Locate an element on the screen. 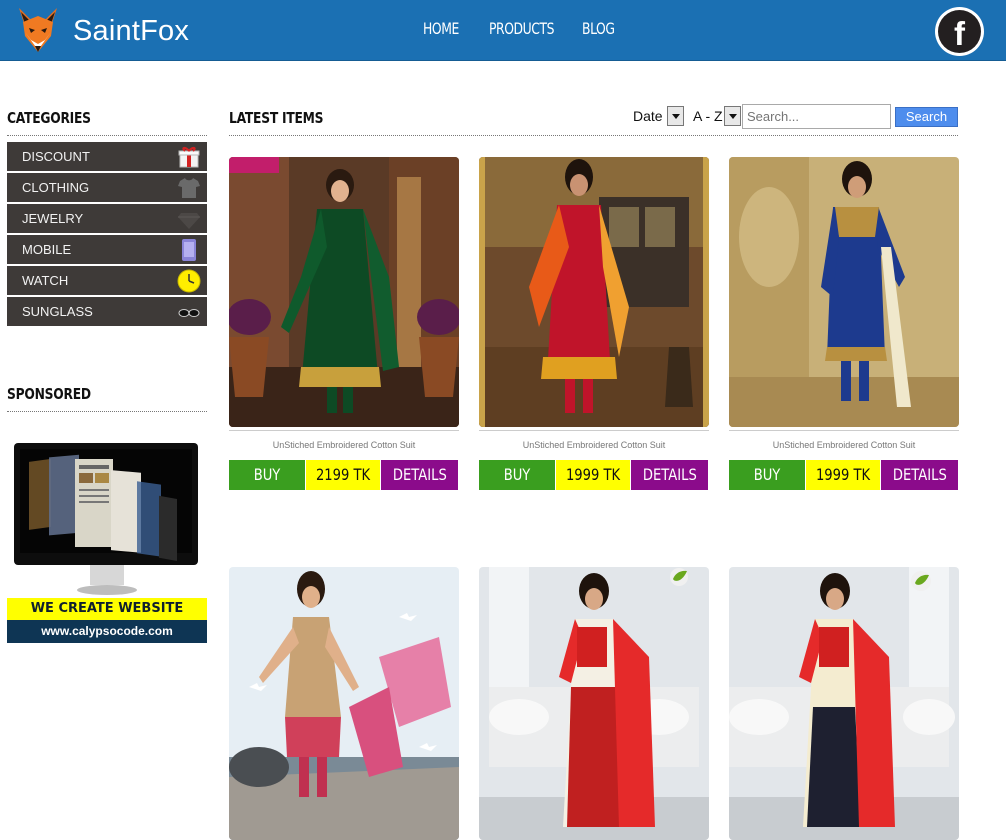 The image size is (1006, 840). nav-home: HOME is located at coordinates (441, 28).